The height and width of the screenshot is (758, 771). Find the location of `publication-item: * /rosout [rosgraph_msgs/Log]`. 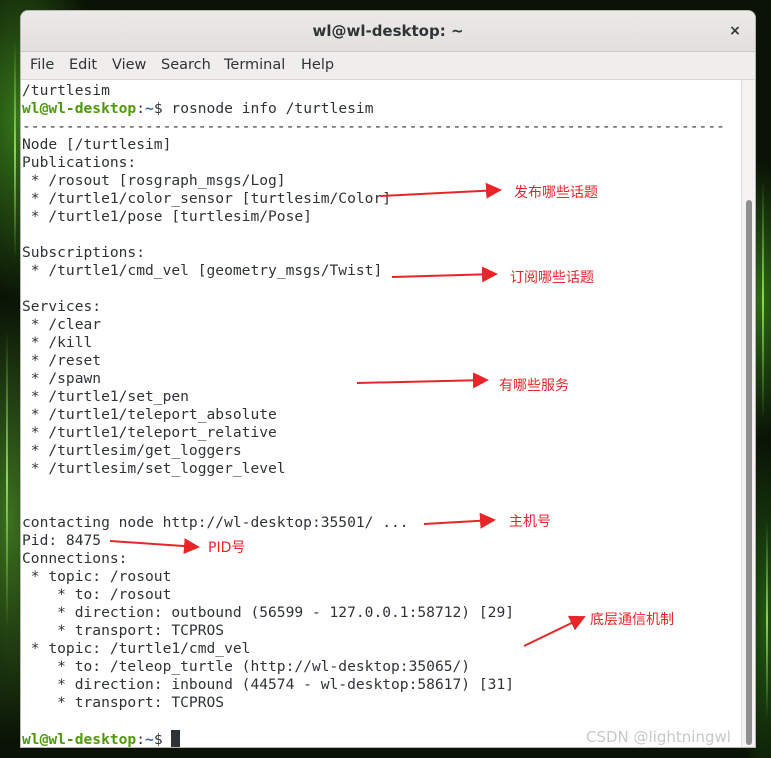

publication-item: * /rosout [rosgraph_msgs/Log] is located at coordinates (154, 180).